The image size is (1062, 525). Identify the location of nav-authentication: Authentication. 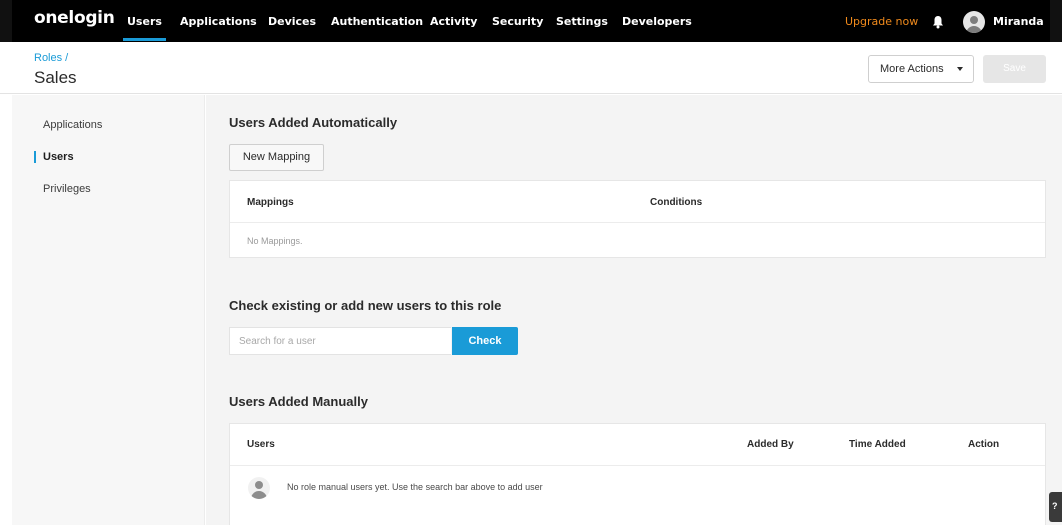
(377, 21).